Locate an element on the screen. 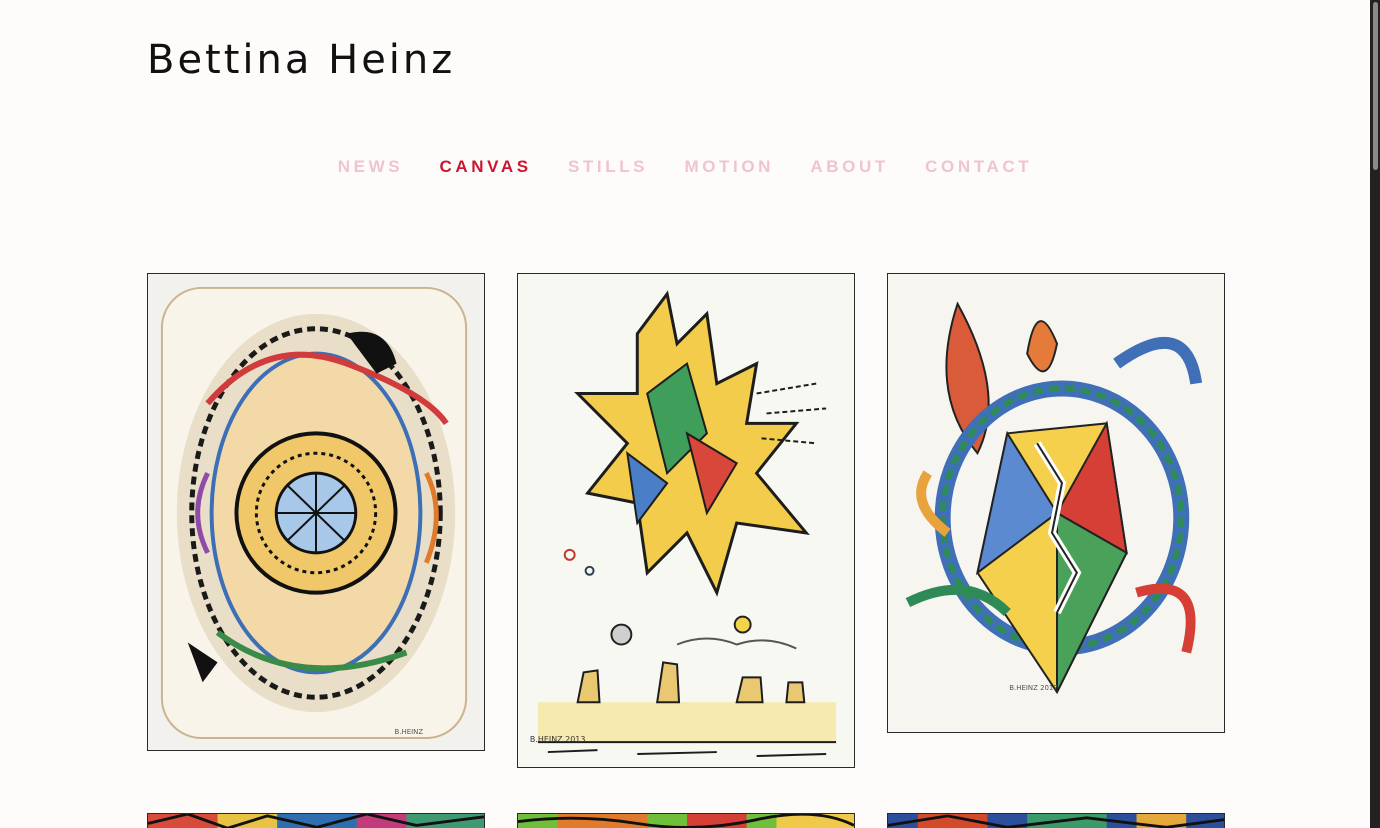  artwork-thumbnail-3: B.HEINZ 2017 is located at coordinates (1056, 503).